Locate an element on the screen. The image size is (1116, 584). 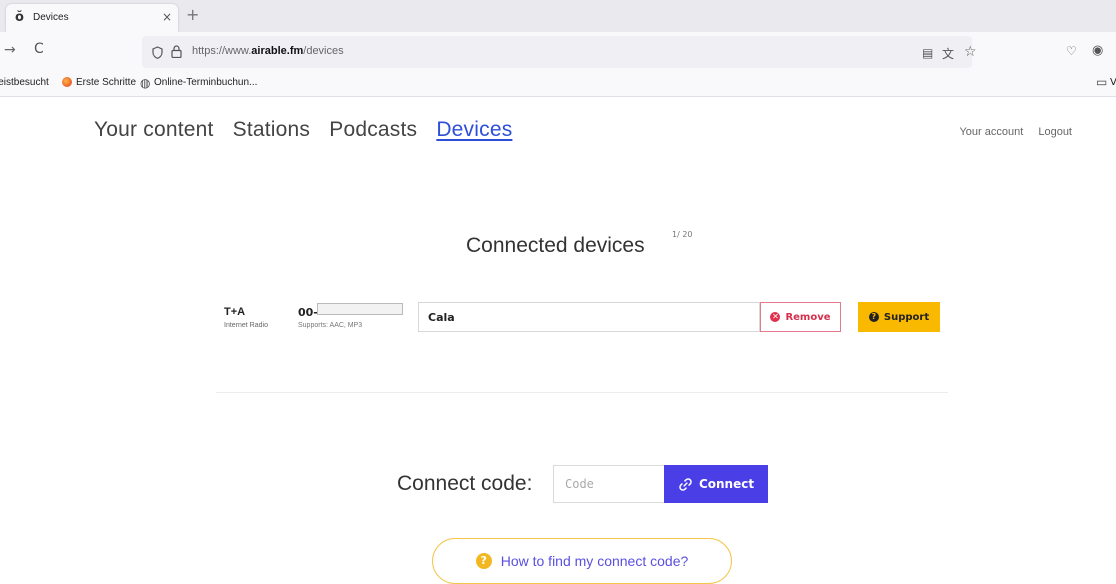
nav-stations: Stations is located at coordinates (271, 129).